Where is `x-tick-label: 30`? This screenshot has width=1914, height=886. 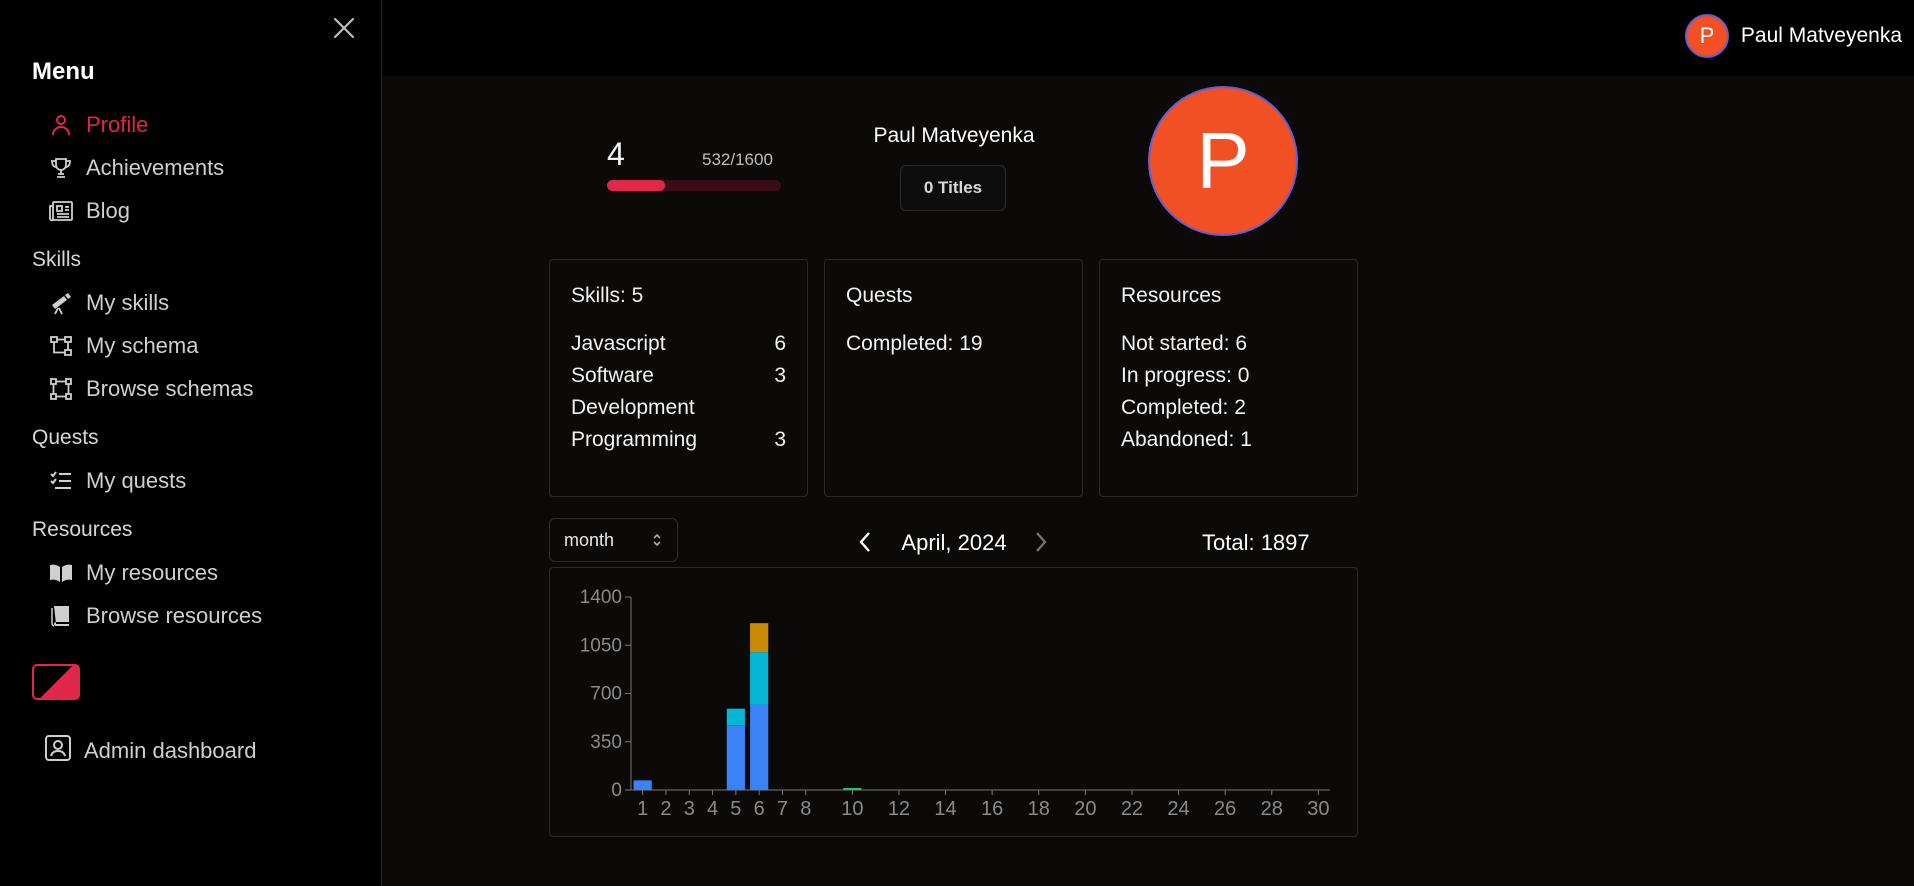
x-tick-label: 30 is located at coordinates (1318, 809).